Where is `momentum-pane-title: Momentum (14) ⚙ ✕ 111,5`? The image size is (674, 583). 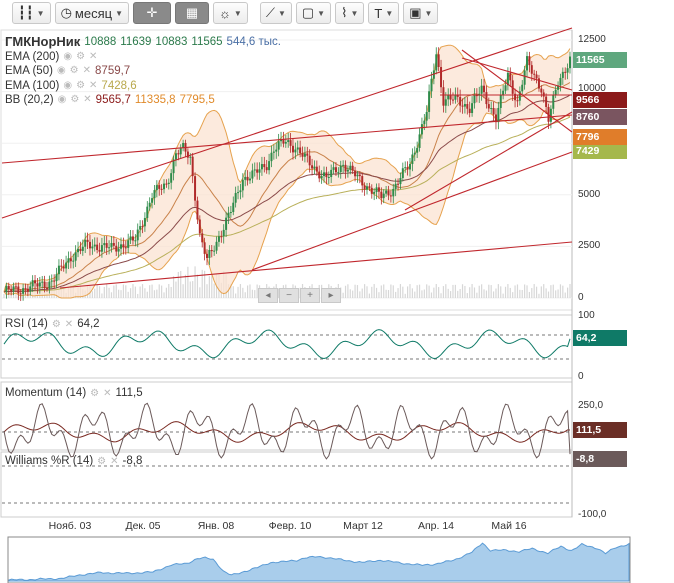
momentum-pane-title: Momentum (14) ⚙ ✕ 111,5 is located at coordinates (74, 393).